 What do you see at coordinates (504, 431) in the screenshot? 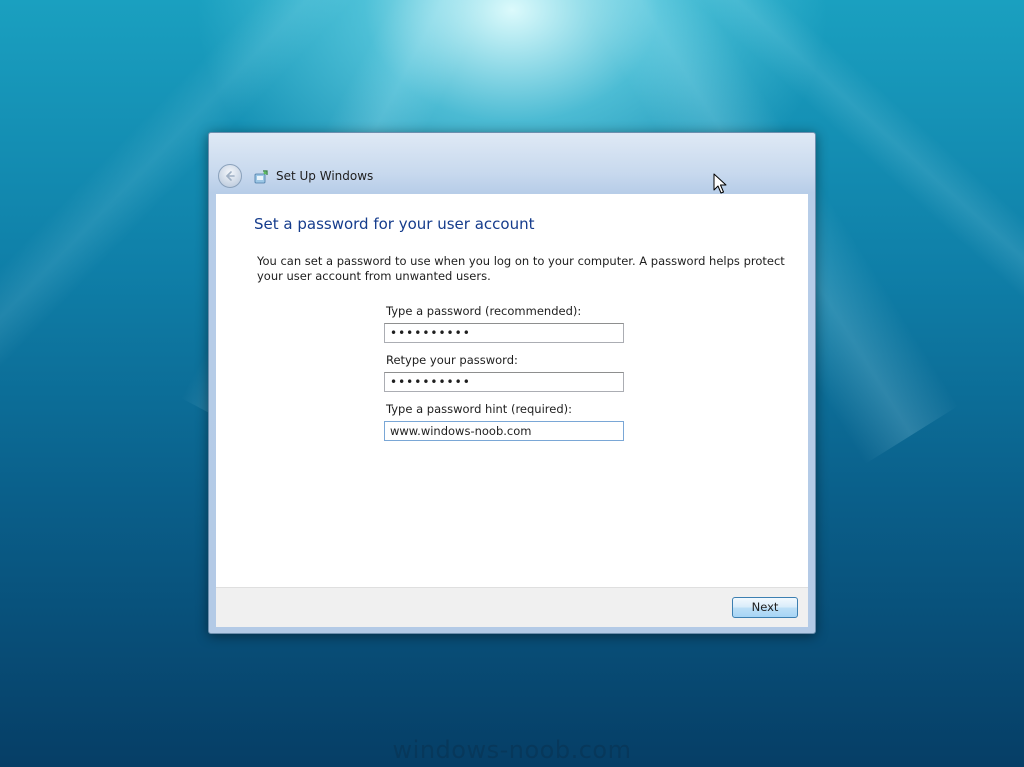
I see `password-hint-field: www.windows-noob.com` at bounding box center [504, 431].